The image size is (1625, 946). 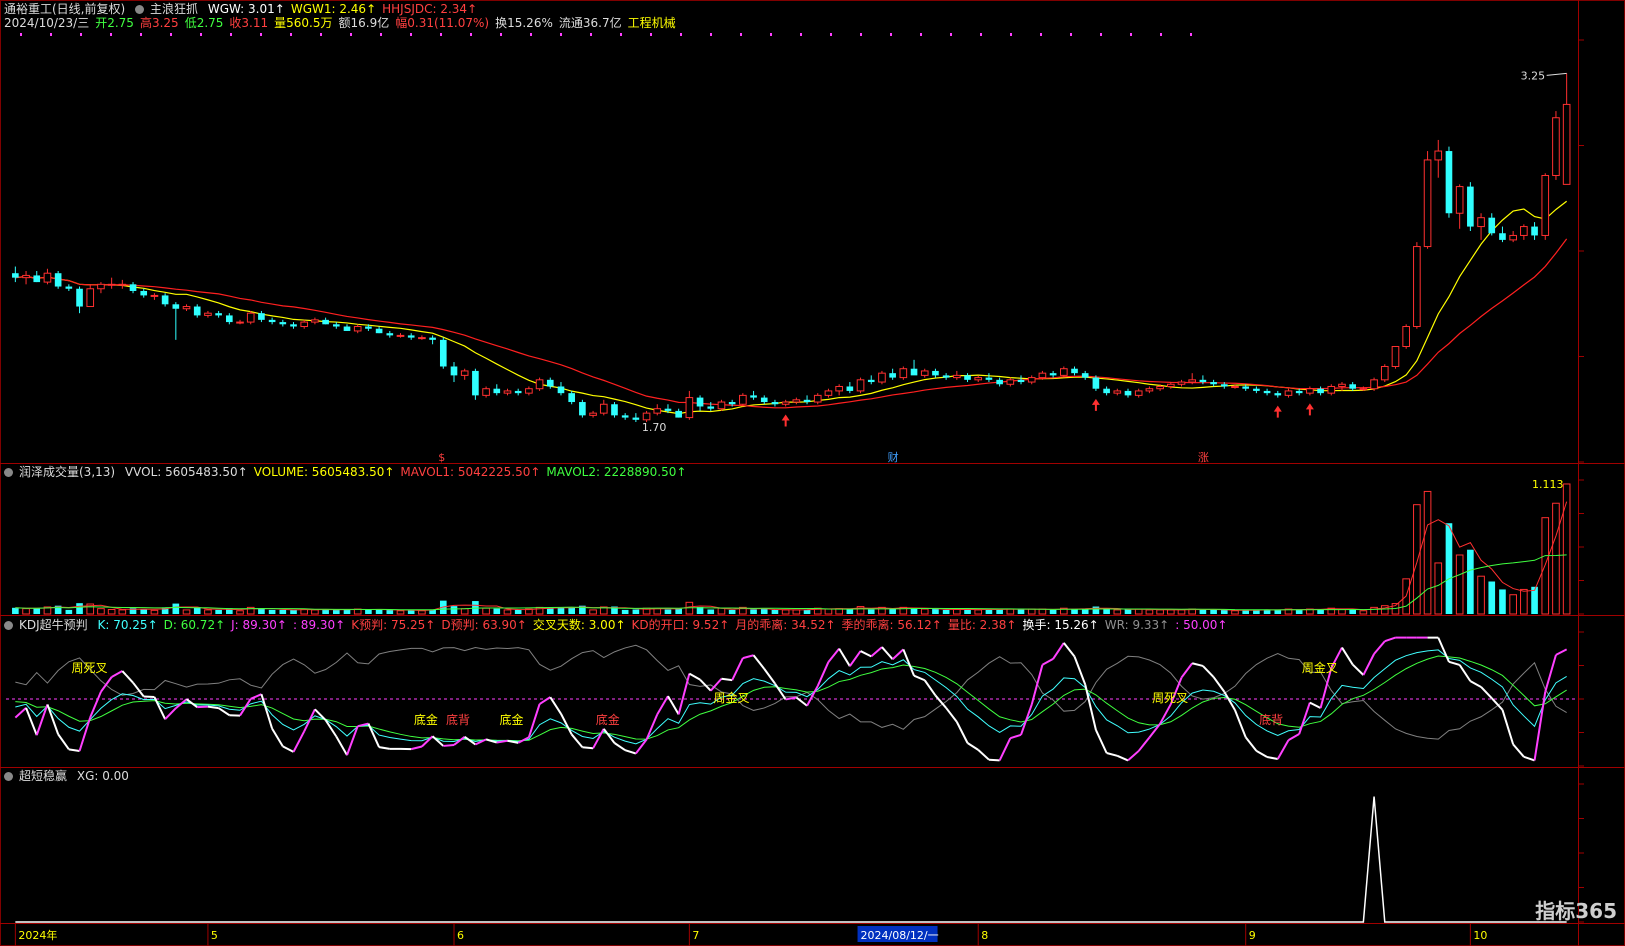 I want to click on kdj-readout-0: K: 70.25↑, so click(x=127, y=625).